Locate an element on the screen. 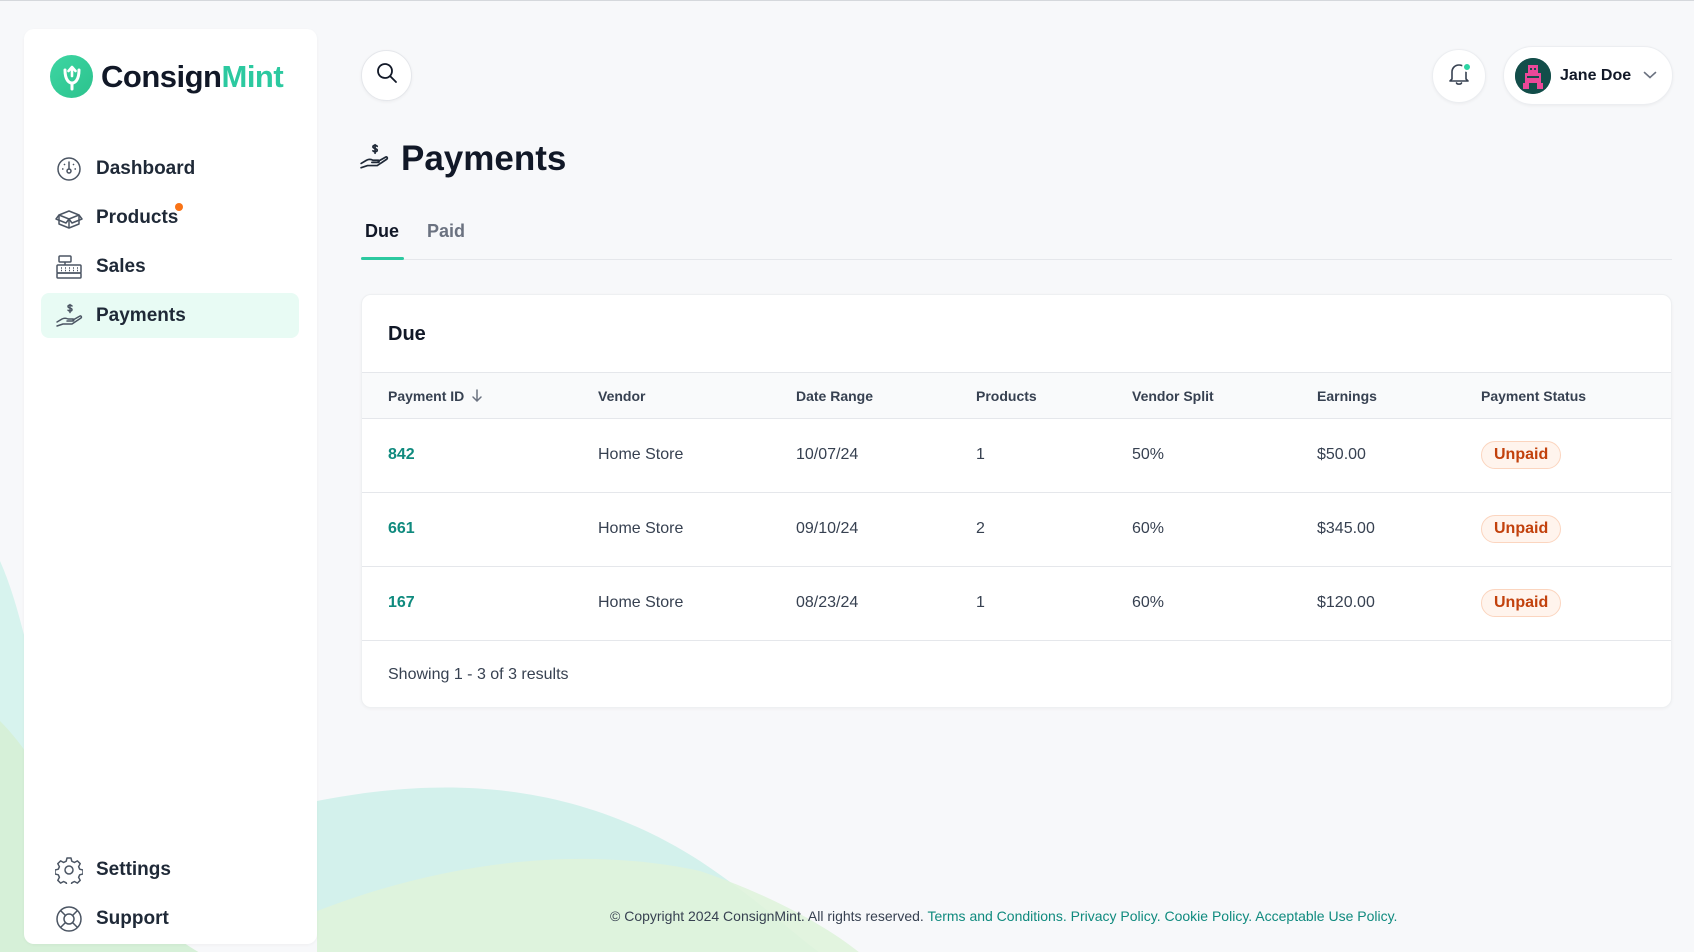  sidebar-item-dashboard: Dashboard is located at coordinates (170, 168).